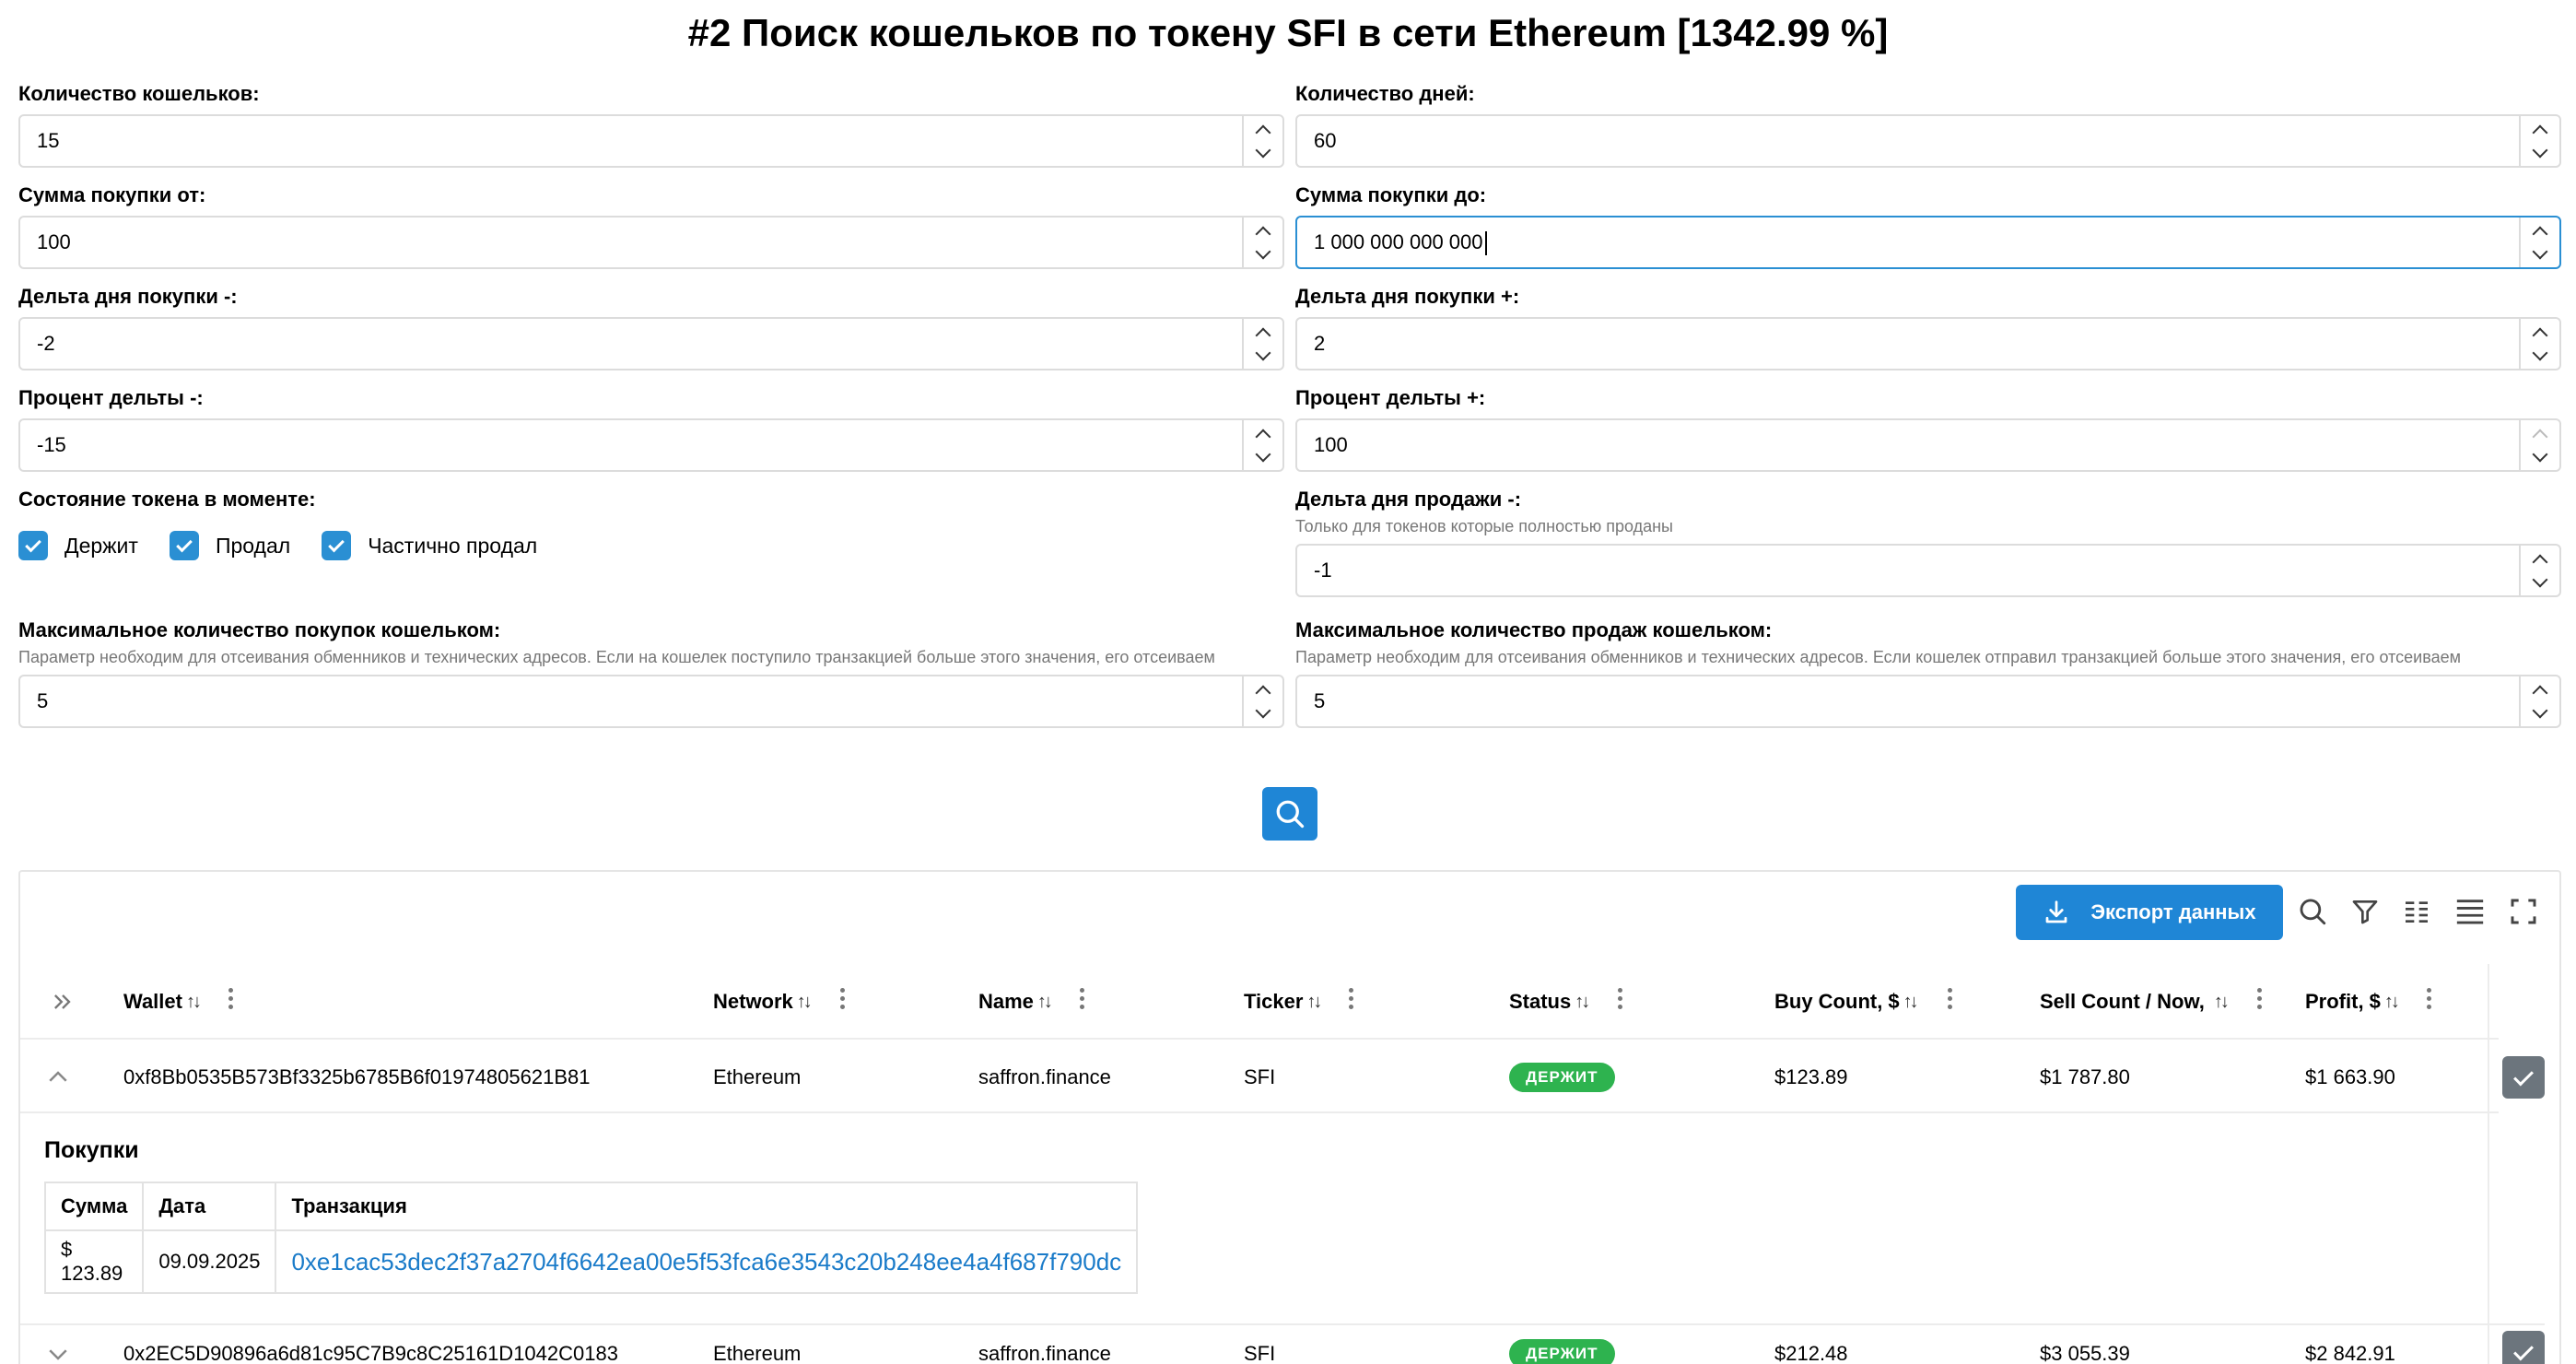  What do you see at coordinates (651, 242) in the screenshot?
I see `buy-from-input: 100` at bounding box center [651, 242].